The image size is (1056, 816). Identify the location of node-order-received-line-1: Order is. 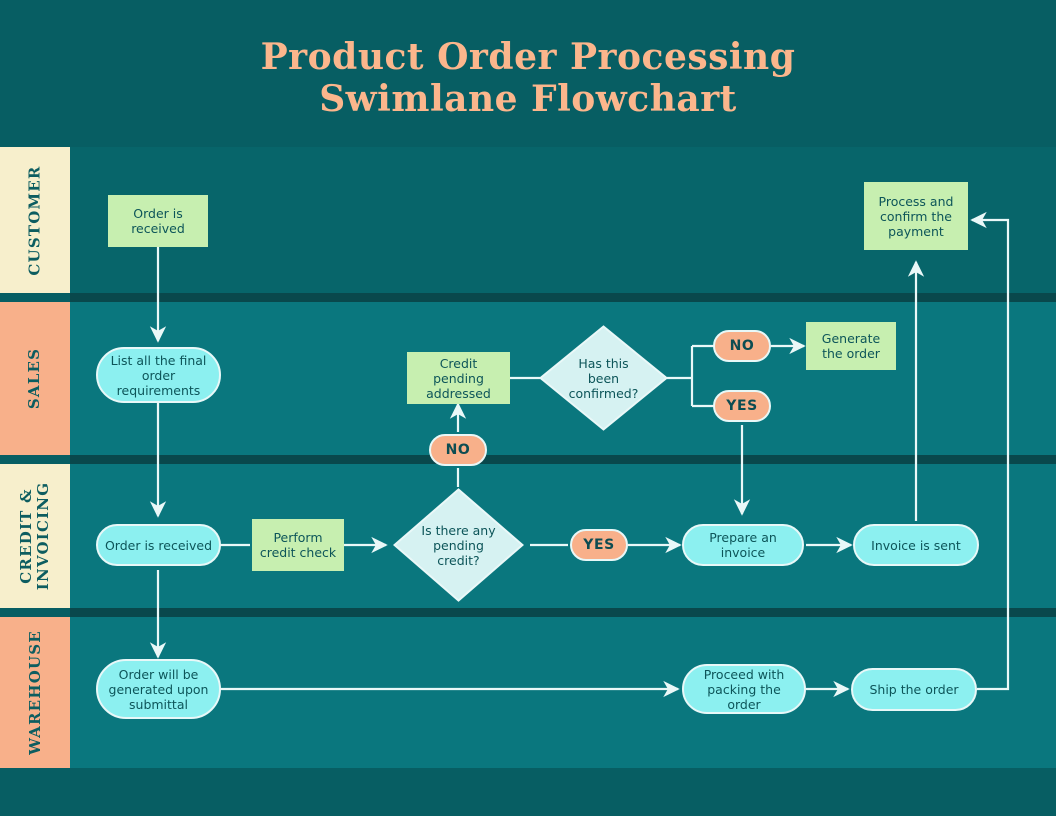
(158, 213).